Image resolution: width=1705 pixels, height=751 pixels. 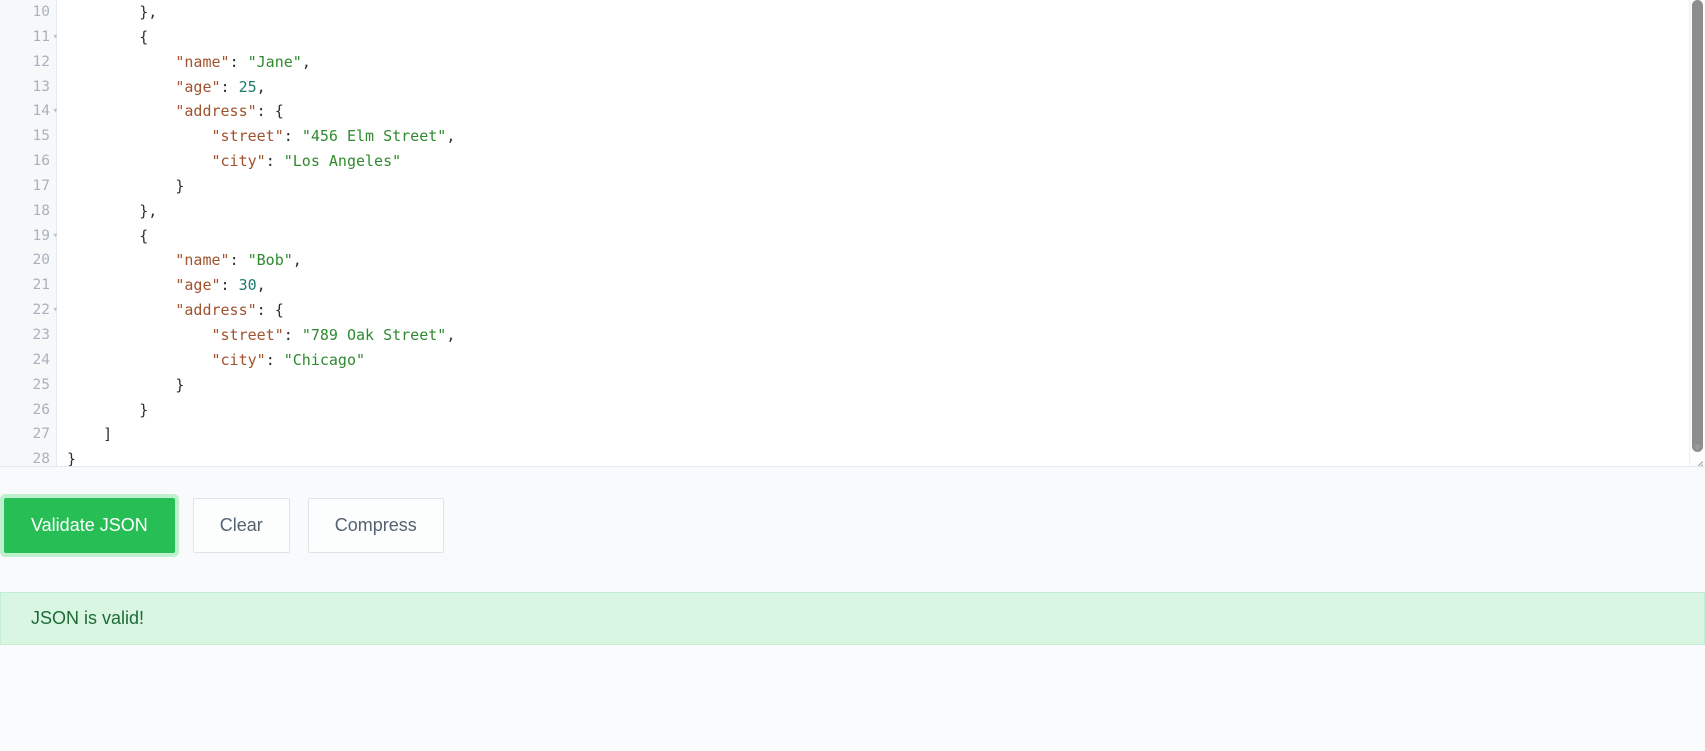 What do you see at coordinates (90, 434) in the screenshot?
I see `code-token: ]` at bounding box center [90, 434].